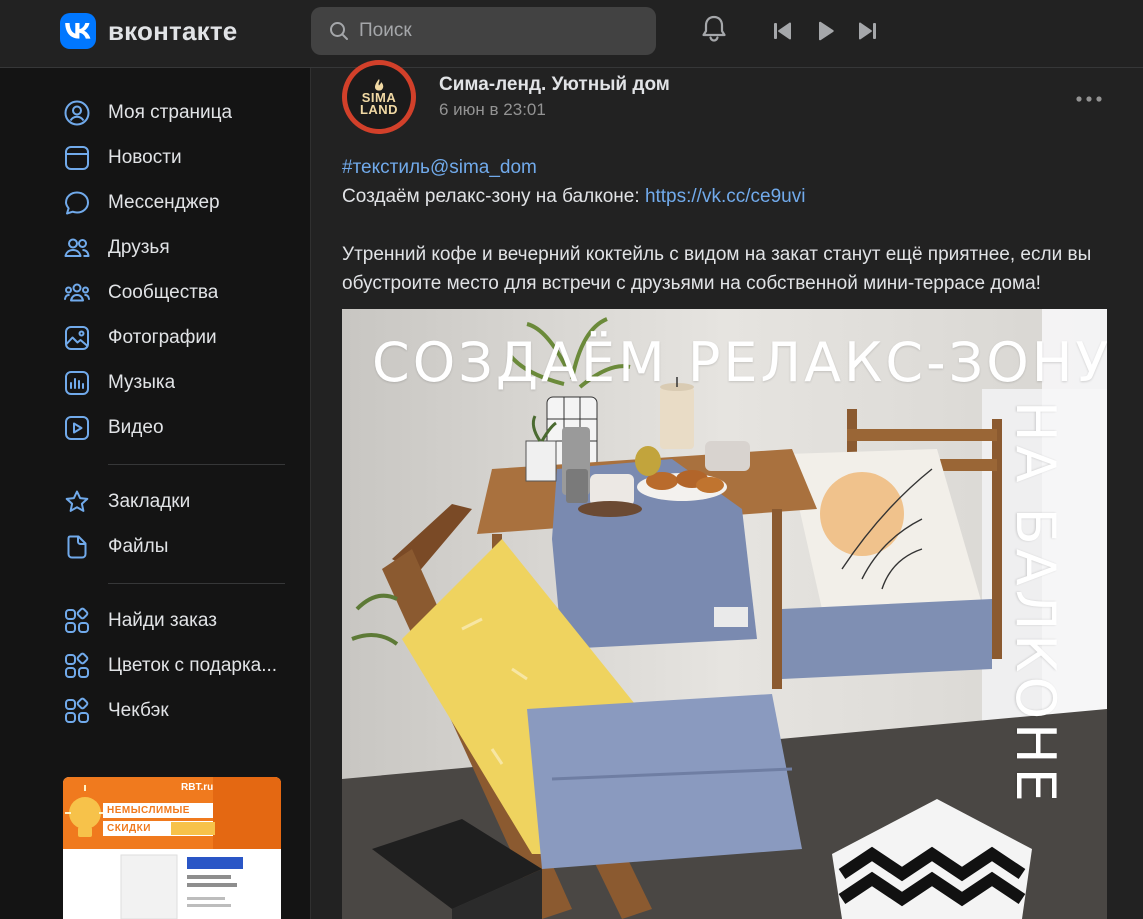 The width and height of the screenshot is (1143, 919). Describe the element at coordinates (145, 157) in the screenshot. I see `sidebar-item-label: Новости` at that location.